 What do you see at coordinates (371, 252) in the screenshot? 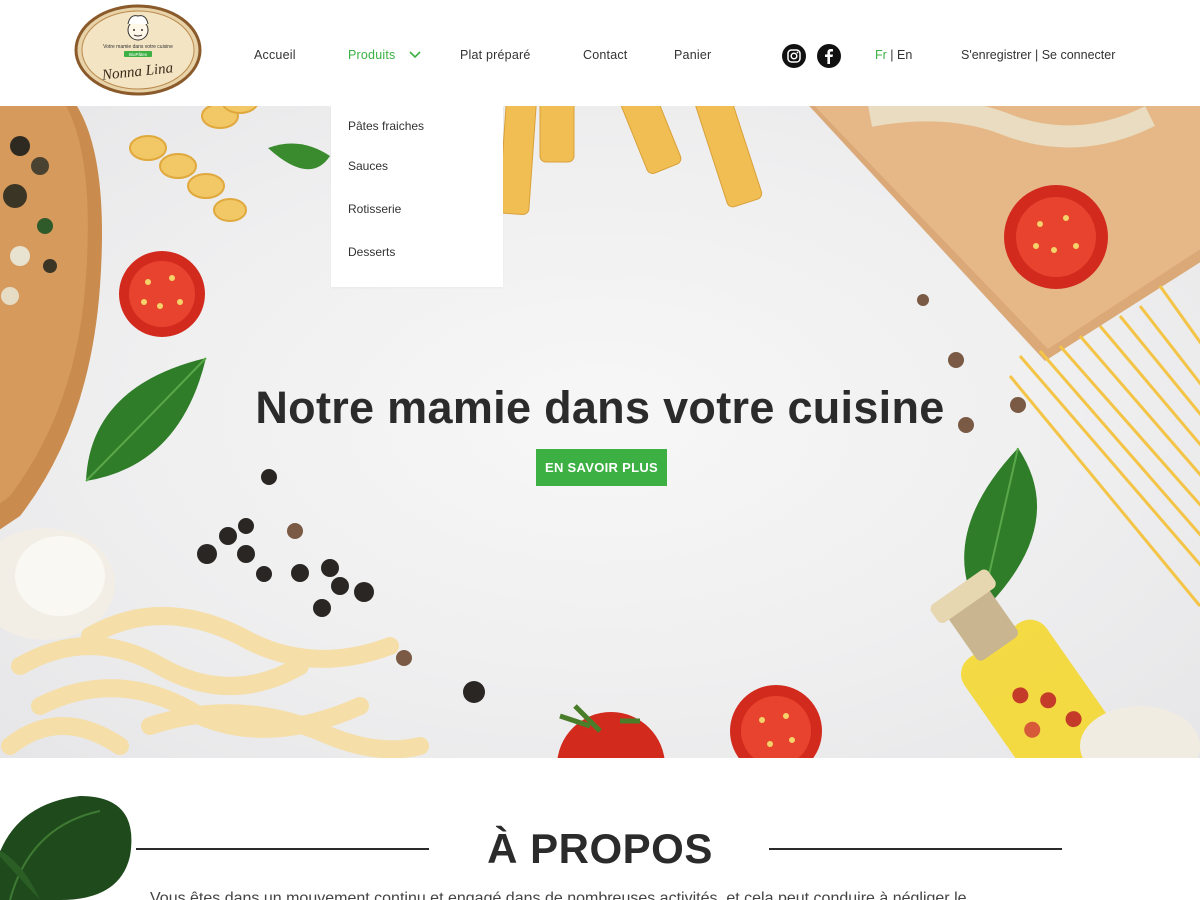
I see `dropdown-item-desserts: Desserts` at bounding box center [371, 252].